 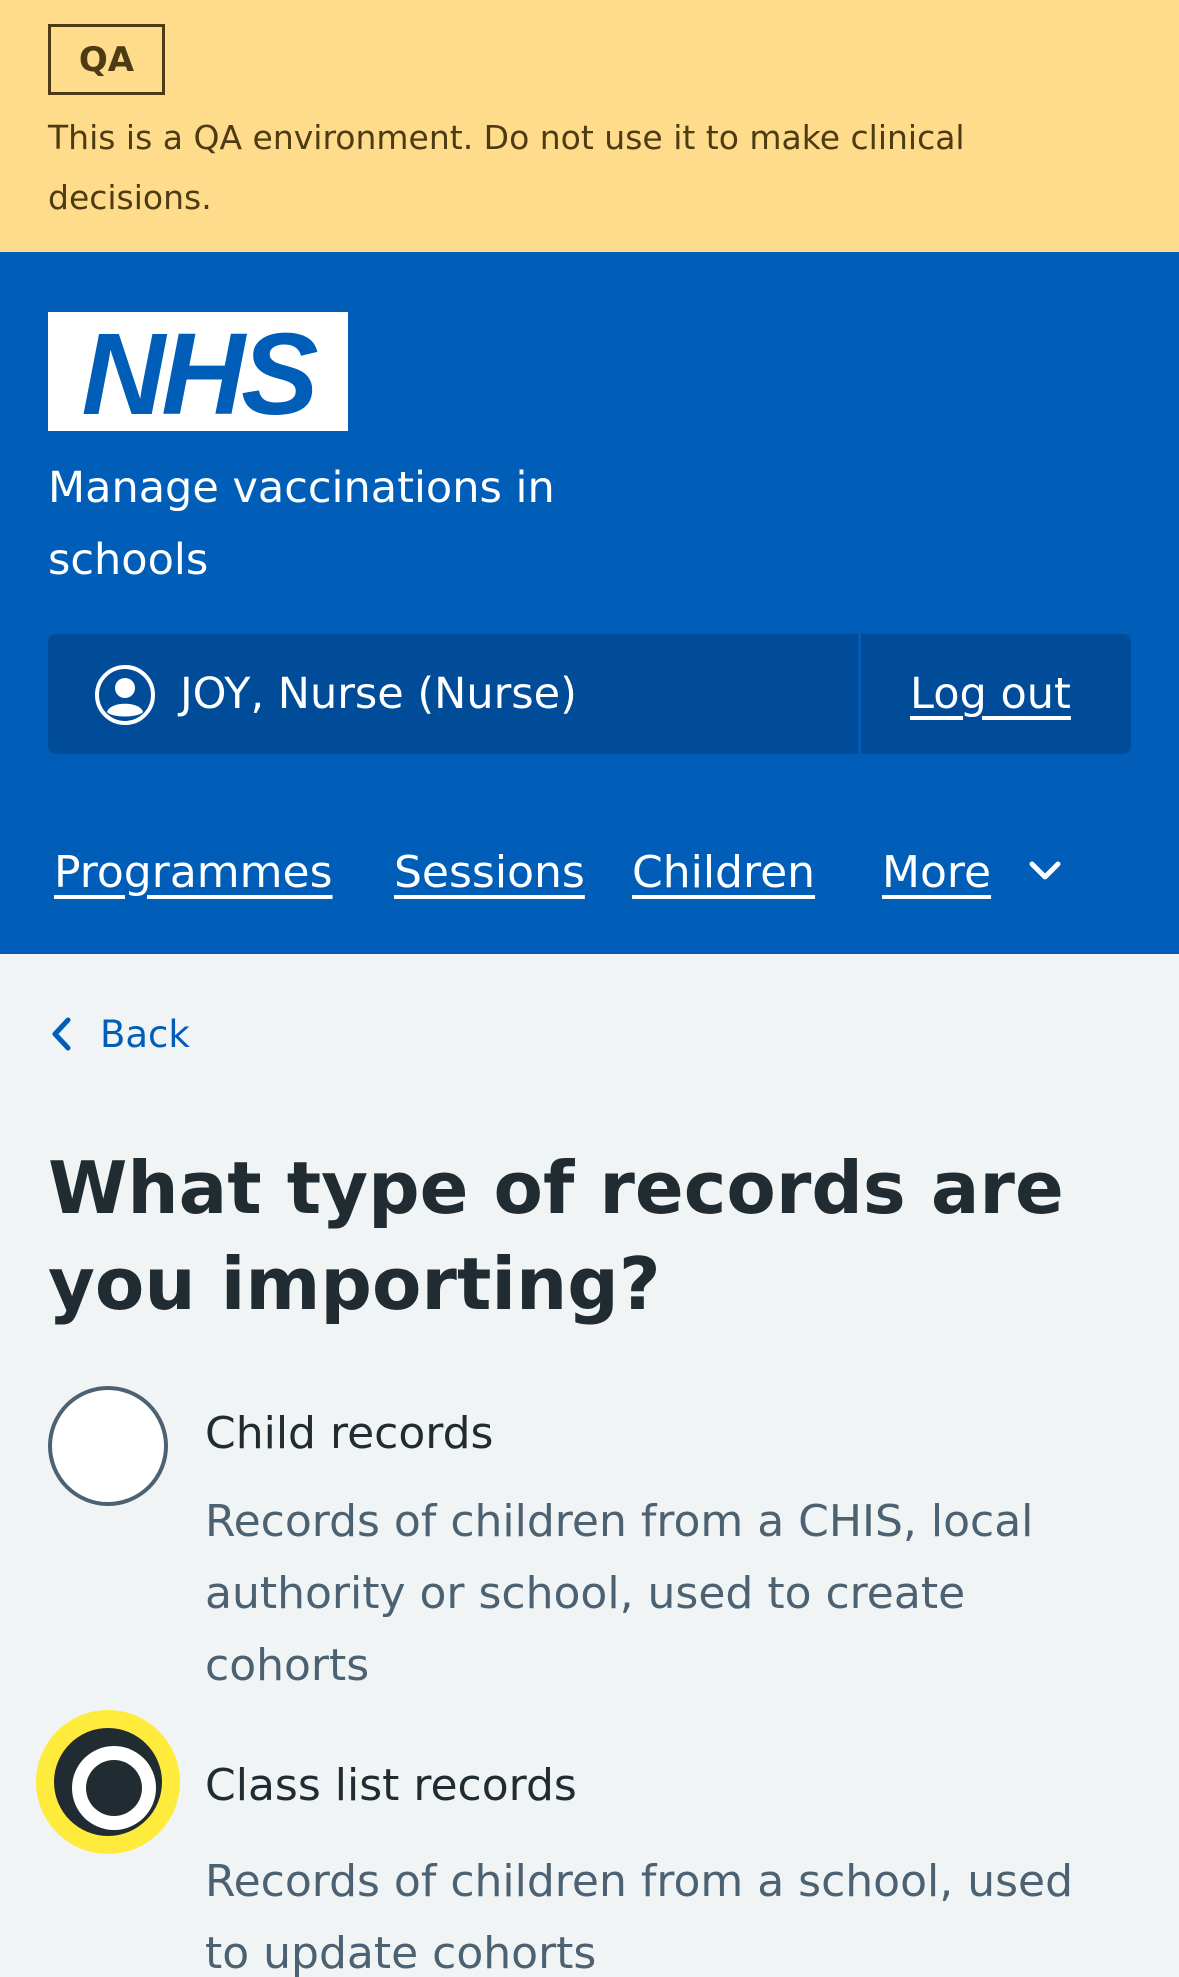 What do you see at coordinates (349, 1433) in the screenshot?
I see `radio-label: Child records` at bounding box center [349, 1433].